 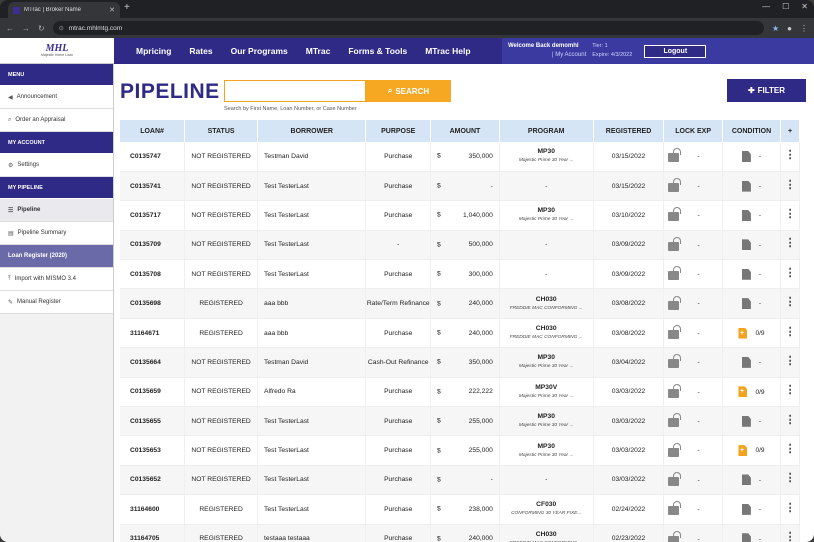 What do you see at coordinates (153, 186) in the screenshot?
I see `loan-number: C0135741` at bounding box center [153, 186].